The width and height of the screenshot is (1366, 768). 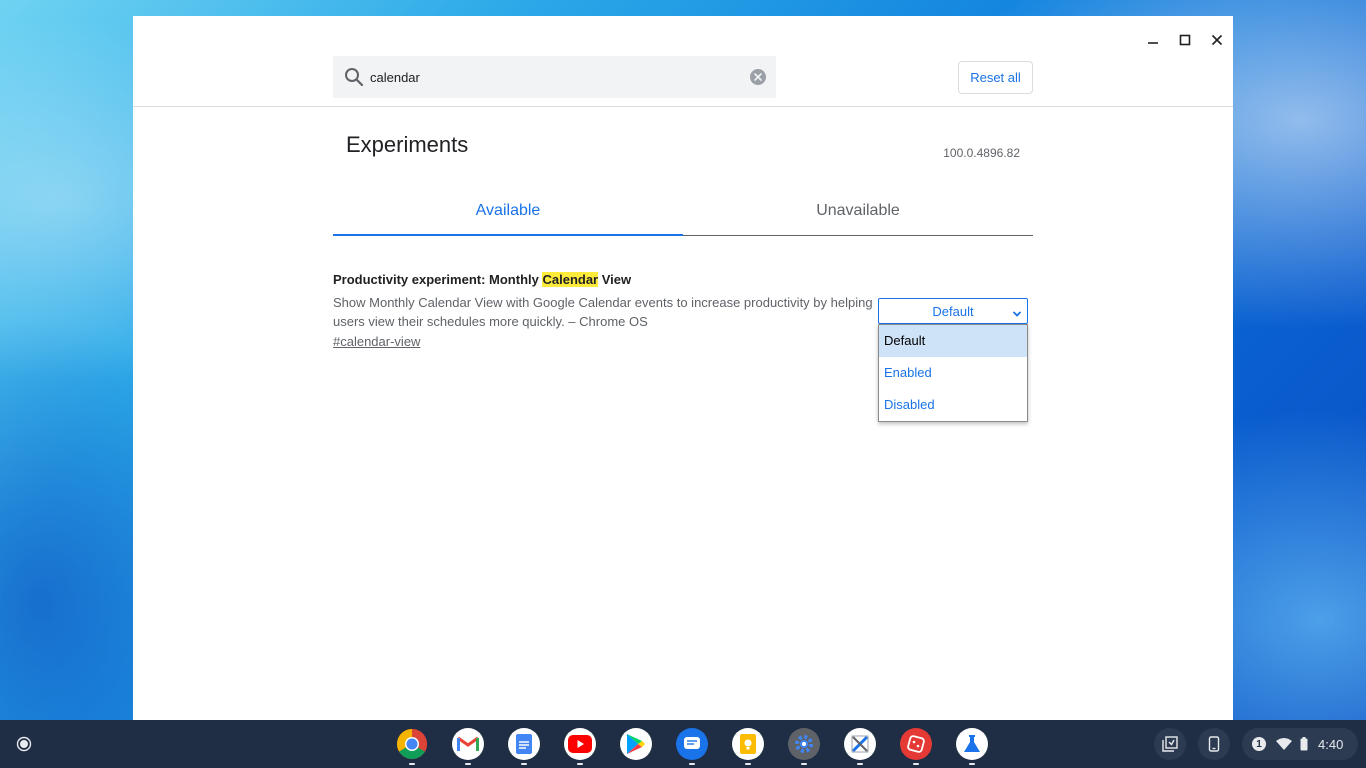 I want to click on select-value: Default, so click(x=953, y=311).